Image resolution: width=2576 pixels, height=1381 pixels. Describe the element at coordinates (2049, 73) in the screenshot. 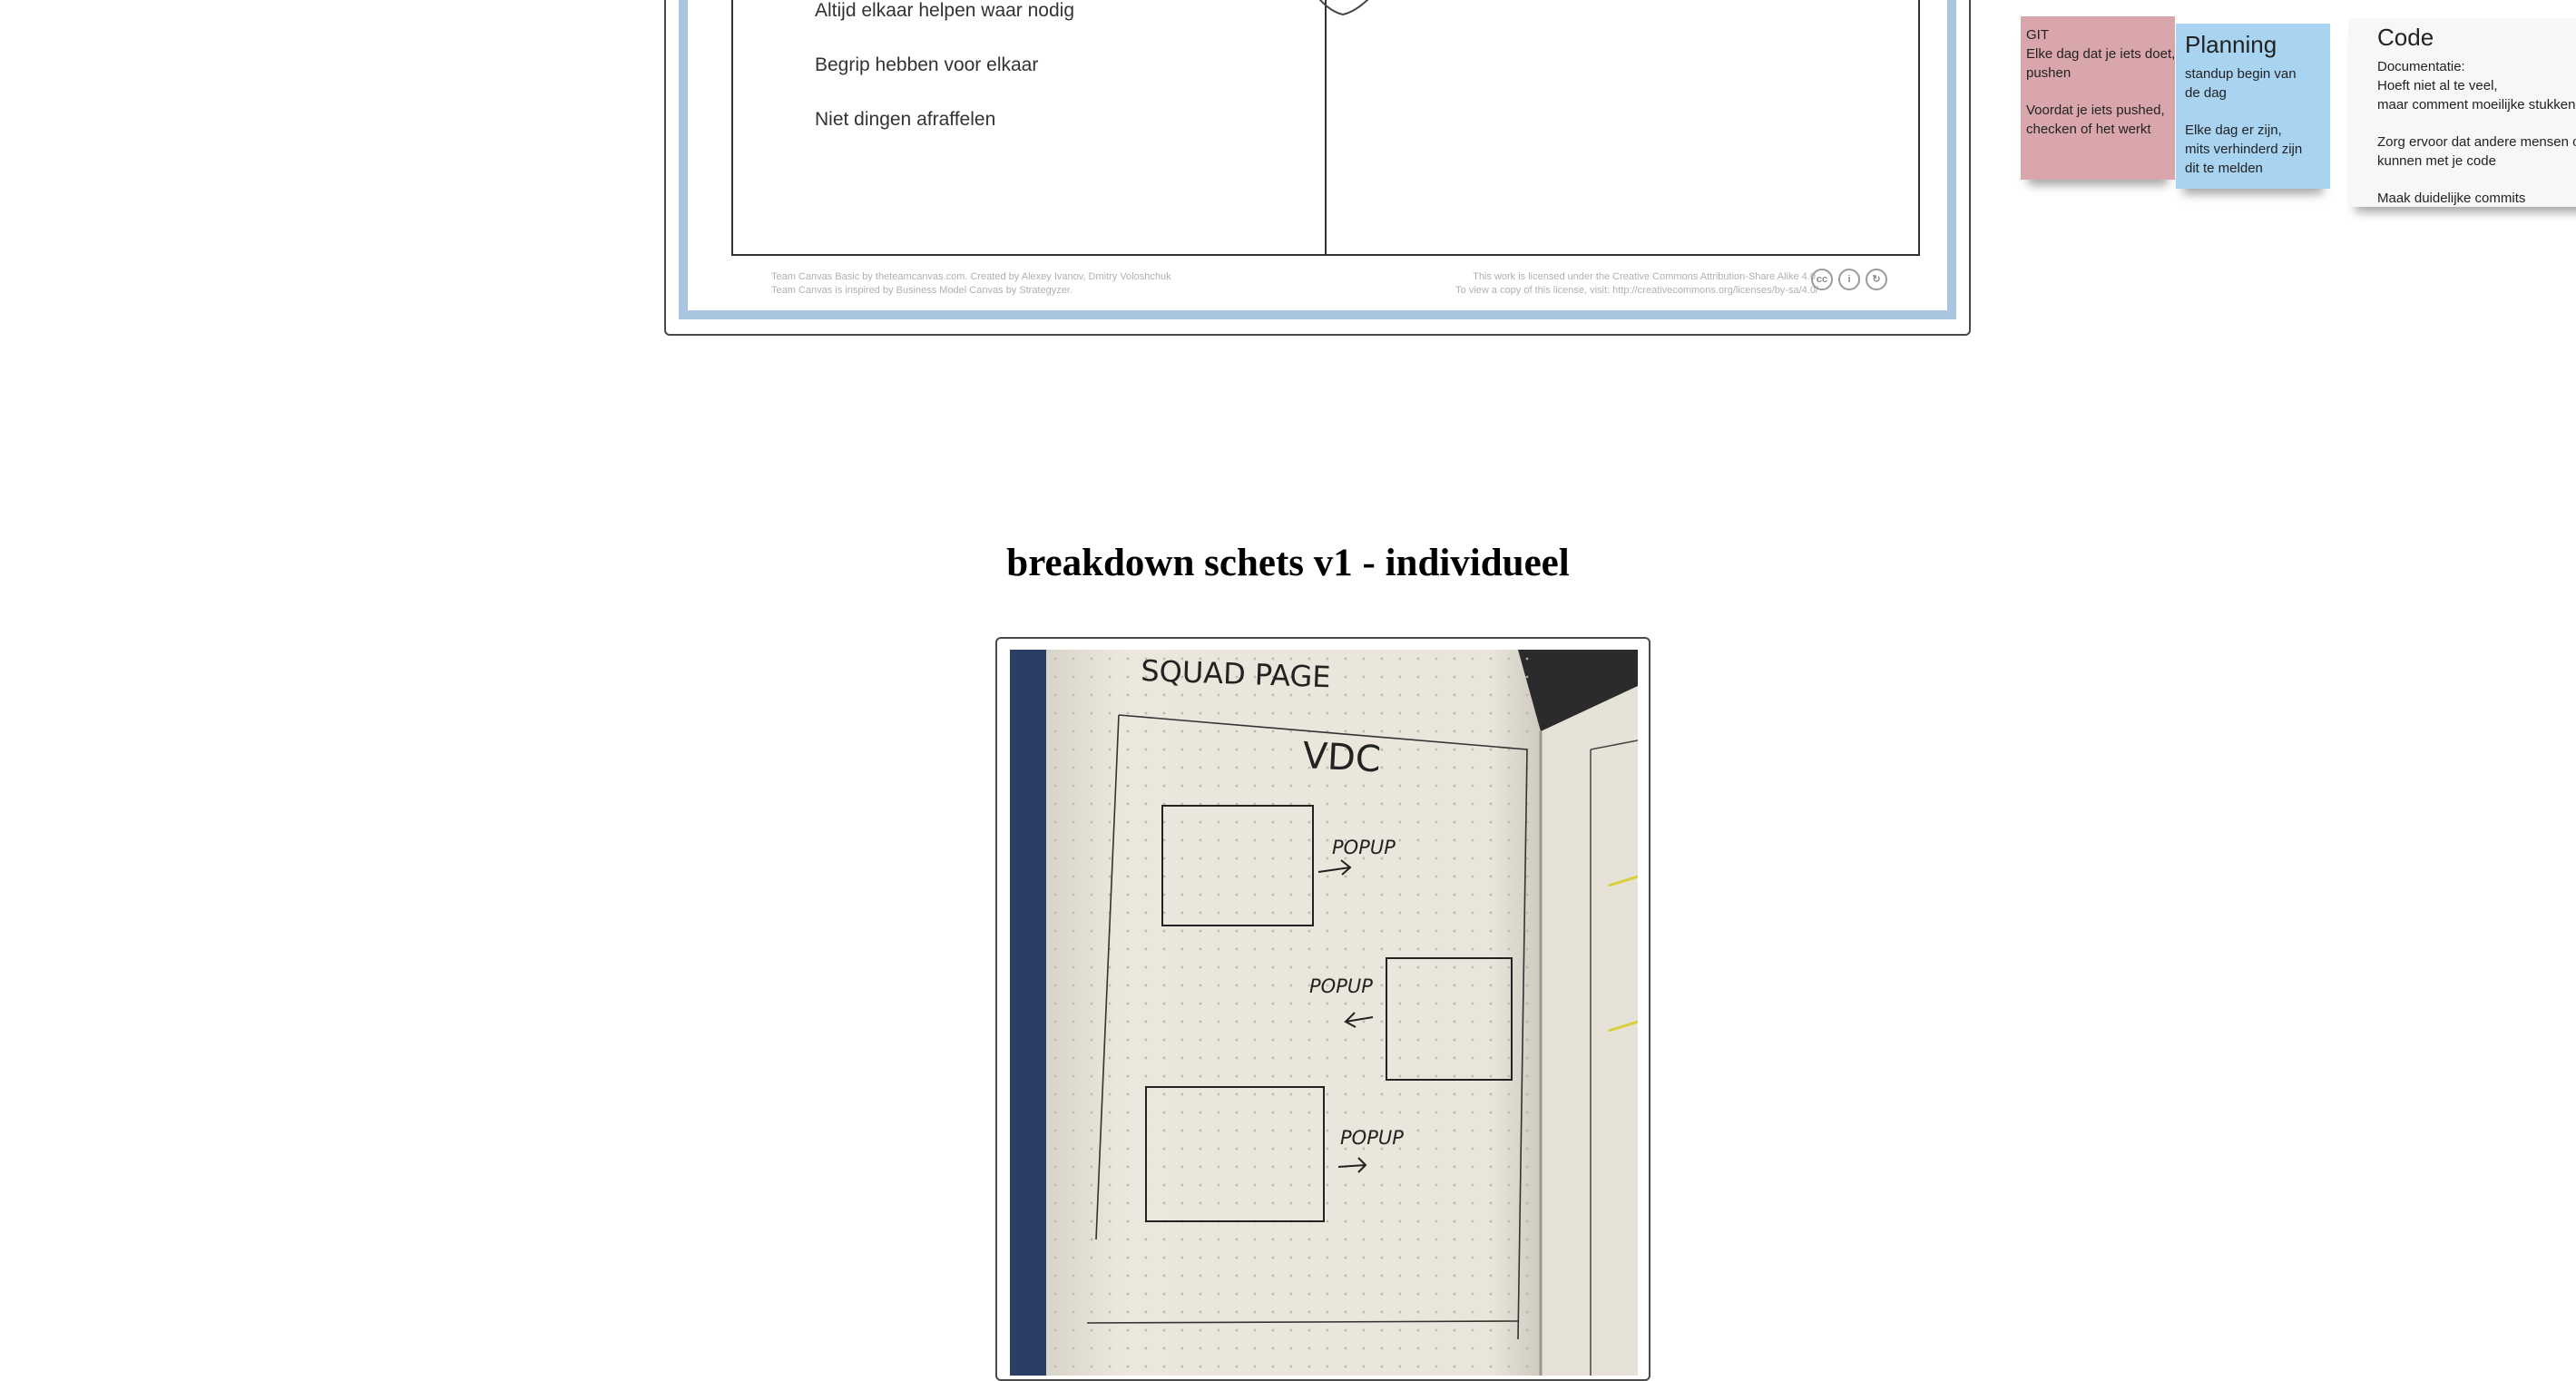

I see `sticky-line: pushen` at that location.